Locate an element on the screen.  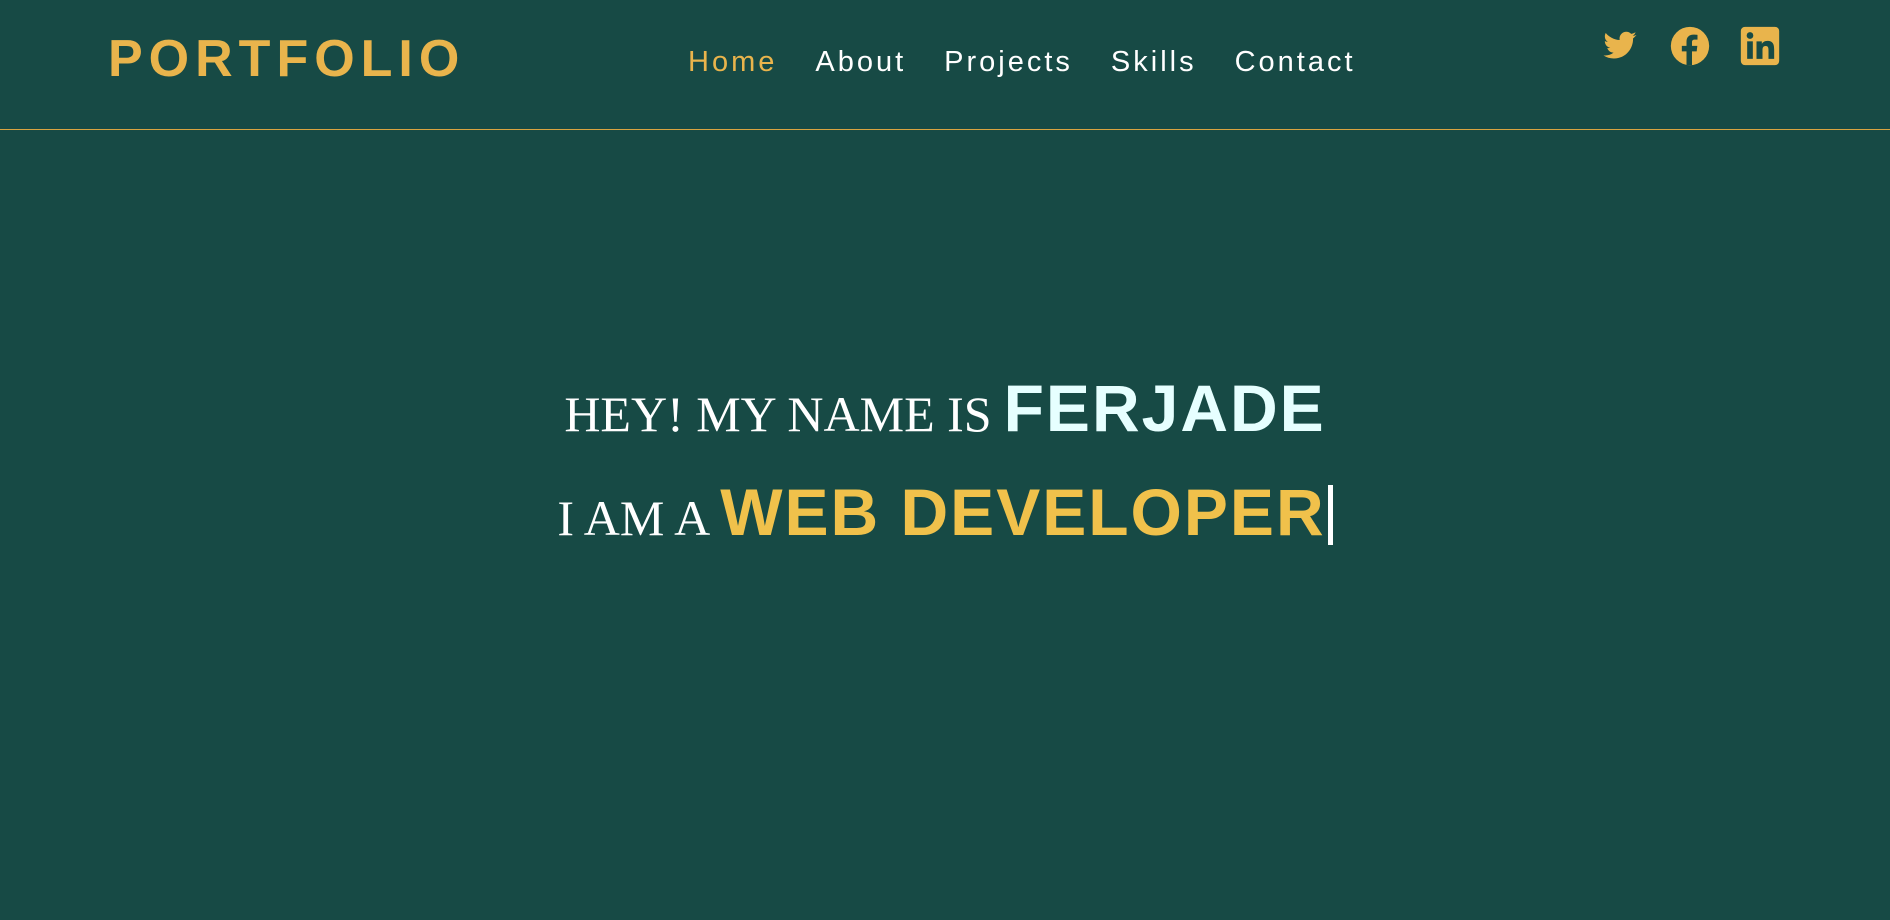
linkedin-icon is located at coordinates (1760, 46).